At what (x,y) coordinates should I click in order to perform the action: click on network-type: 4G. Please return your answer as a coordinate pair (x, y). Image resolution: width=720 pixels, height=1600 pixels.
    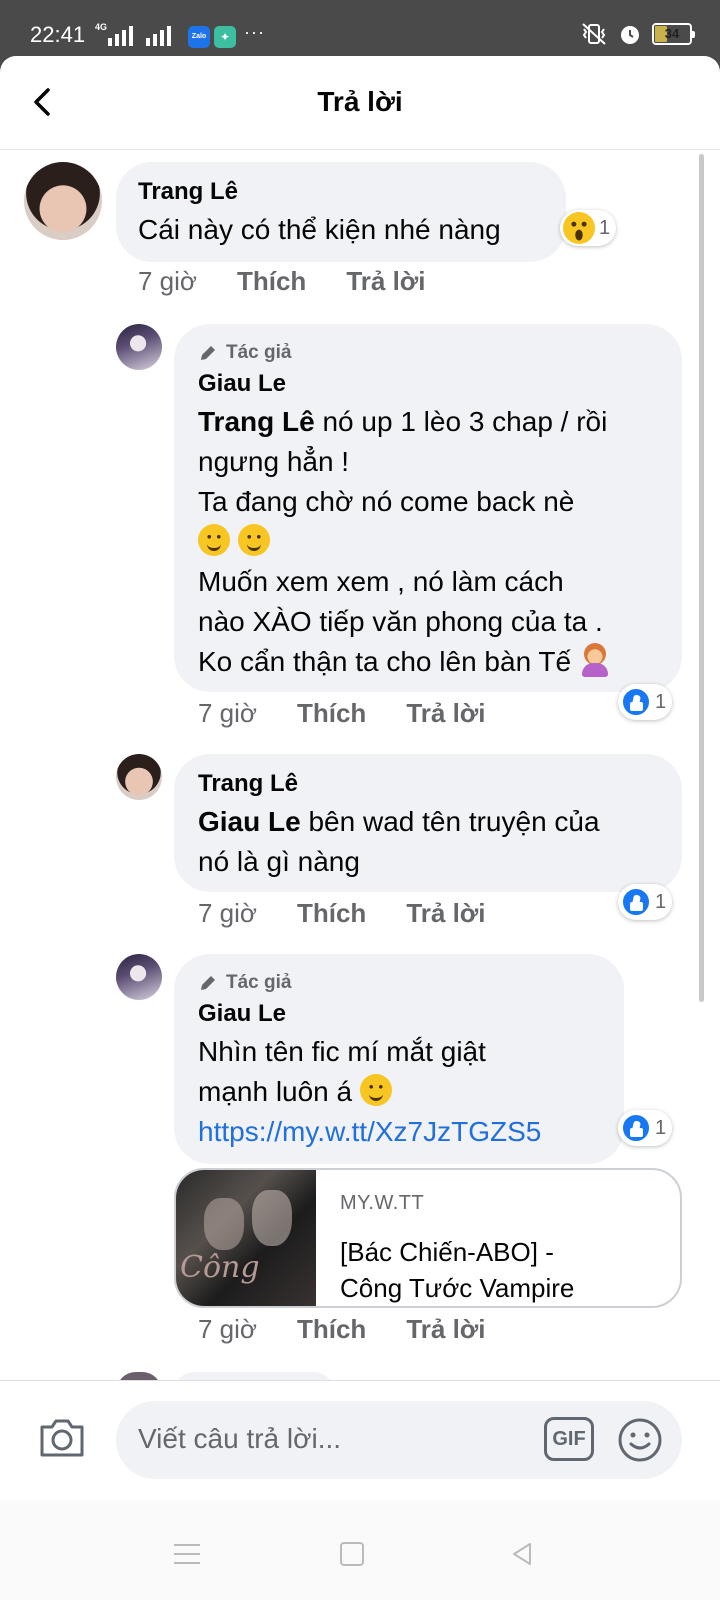
    Looking at the image, I should click on (101, 27).